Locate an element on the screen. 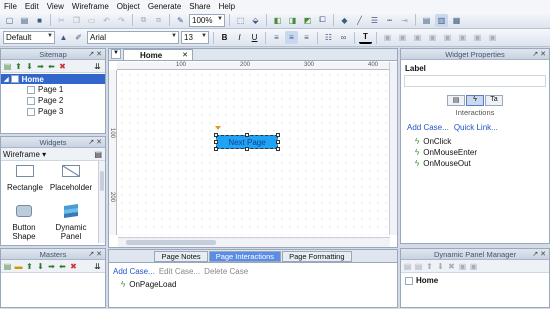 The width and height of the screenshot is (550, 309). line-style-icon: ┅ is located at coordinates (389, 20).